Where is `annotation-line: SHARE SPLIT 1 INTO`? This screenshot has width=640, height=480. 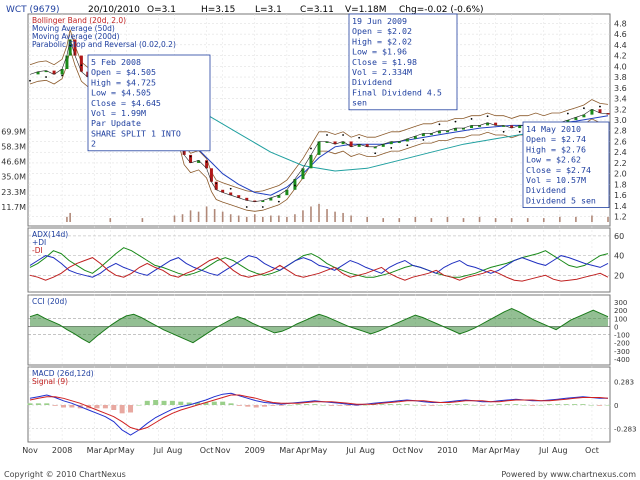 annotation-line: SHARE SPLIT 1 INTO is located at coordinates (136, 133).